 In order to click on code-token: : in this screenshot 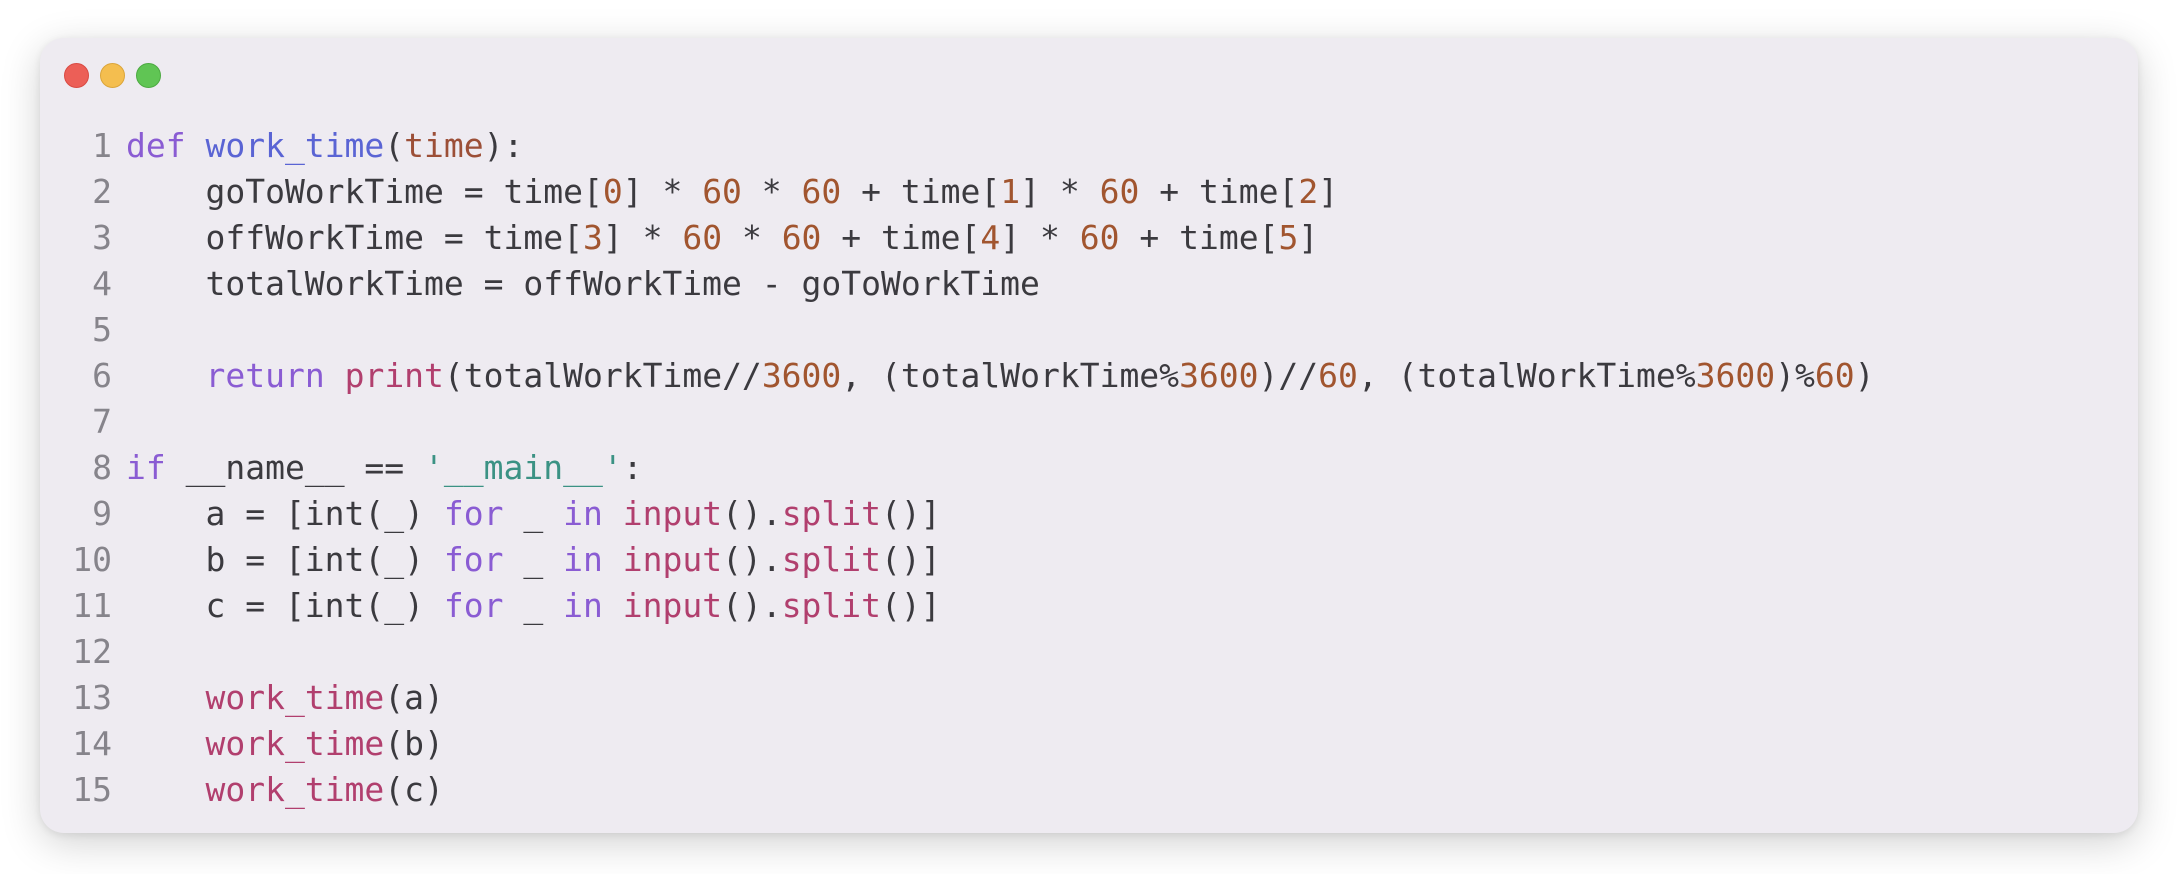, I will do `click(632, 467)`.